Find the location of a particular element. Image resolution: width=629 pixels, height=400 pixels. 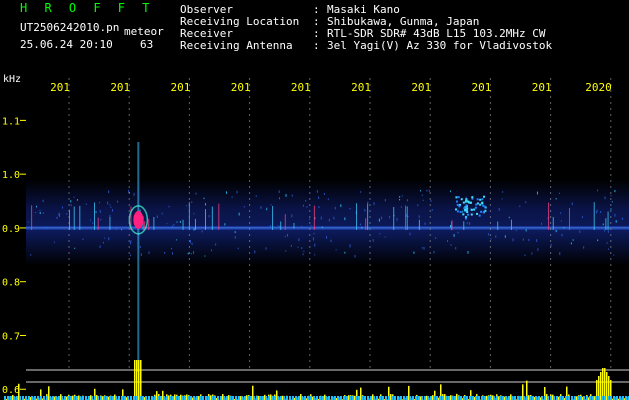

meteor-echo is located at coordinates (138, 219).